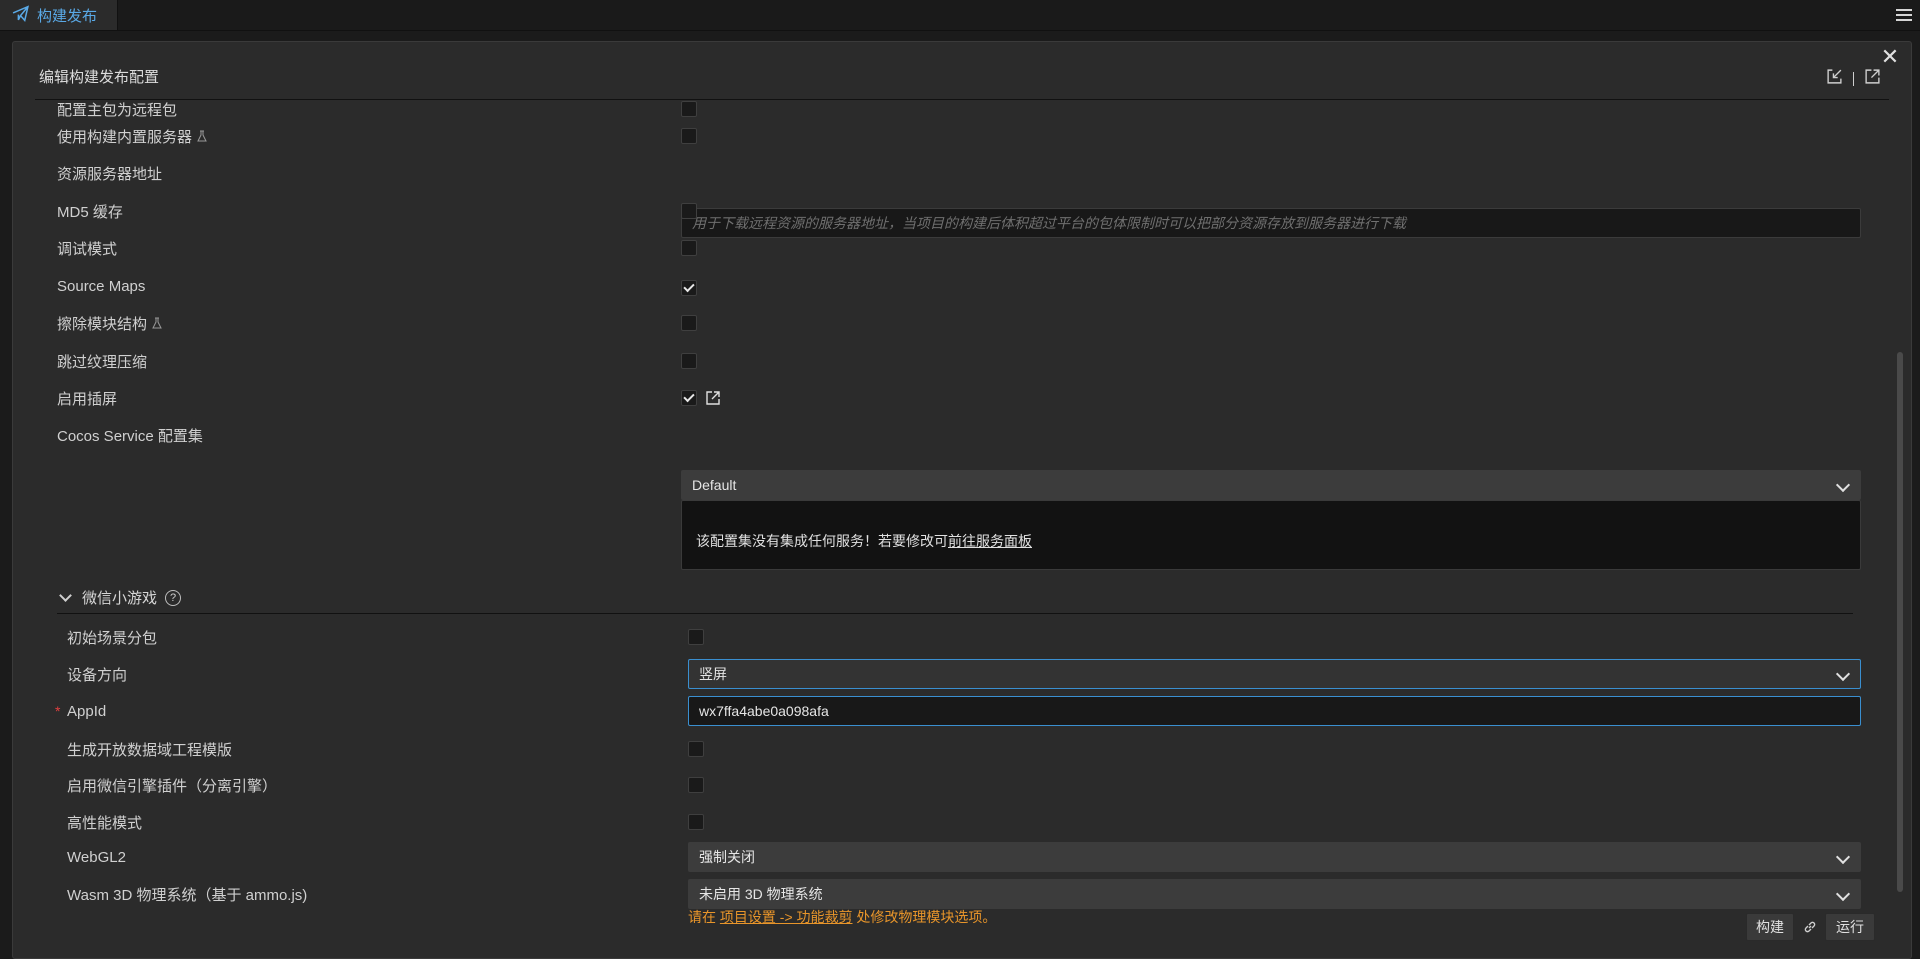 The width and height of the screenshot is (1920, 959). What do you see at coordinates (117, 110) in the screenshot?
I see `label-remote-main: 配置主包为远程包` at bounding box center [117, 110].